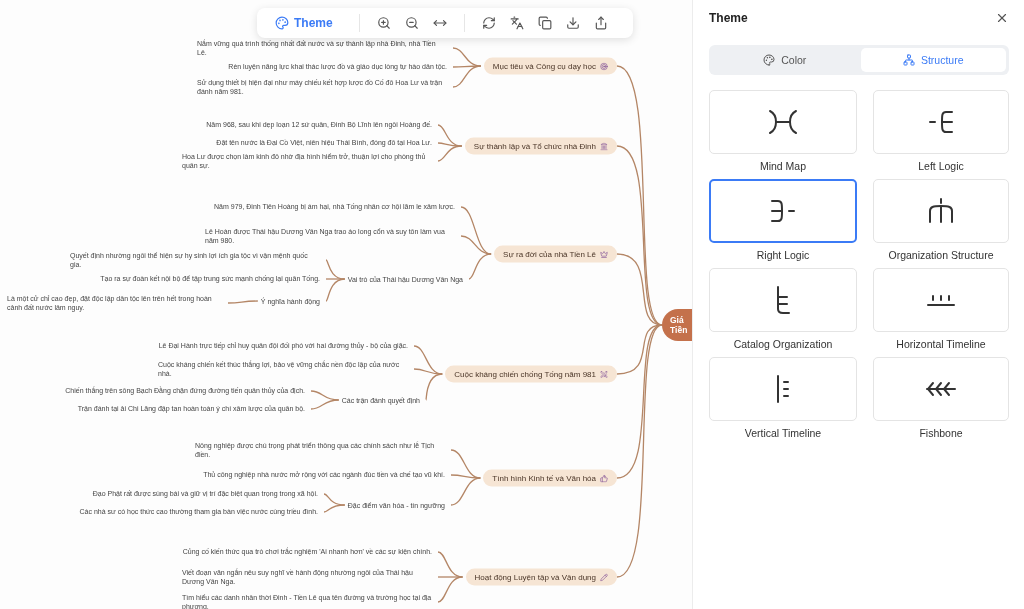 This screenshot has height=609, width=1024. Describe the element at coordinates (550, 66) in the screenshot. I see `branch-topic: Mục tiêu và Công cụ dạy học` at that location.